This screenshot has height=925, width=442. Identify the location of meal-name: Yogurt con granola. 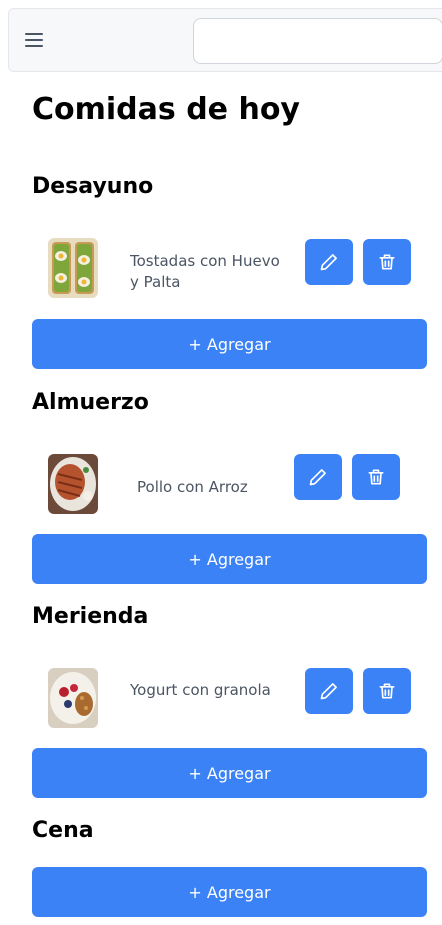
(200, 690).